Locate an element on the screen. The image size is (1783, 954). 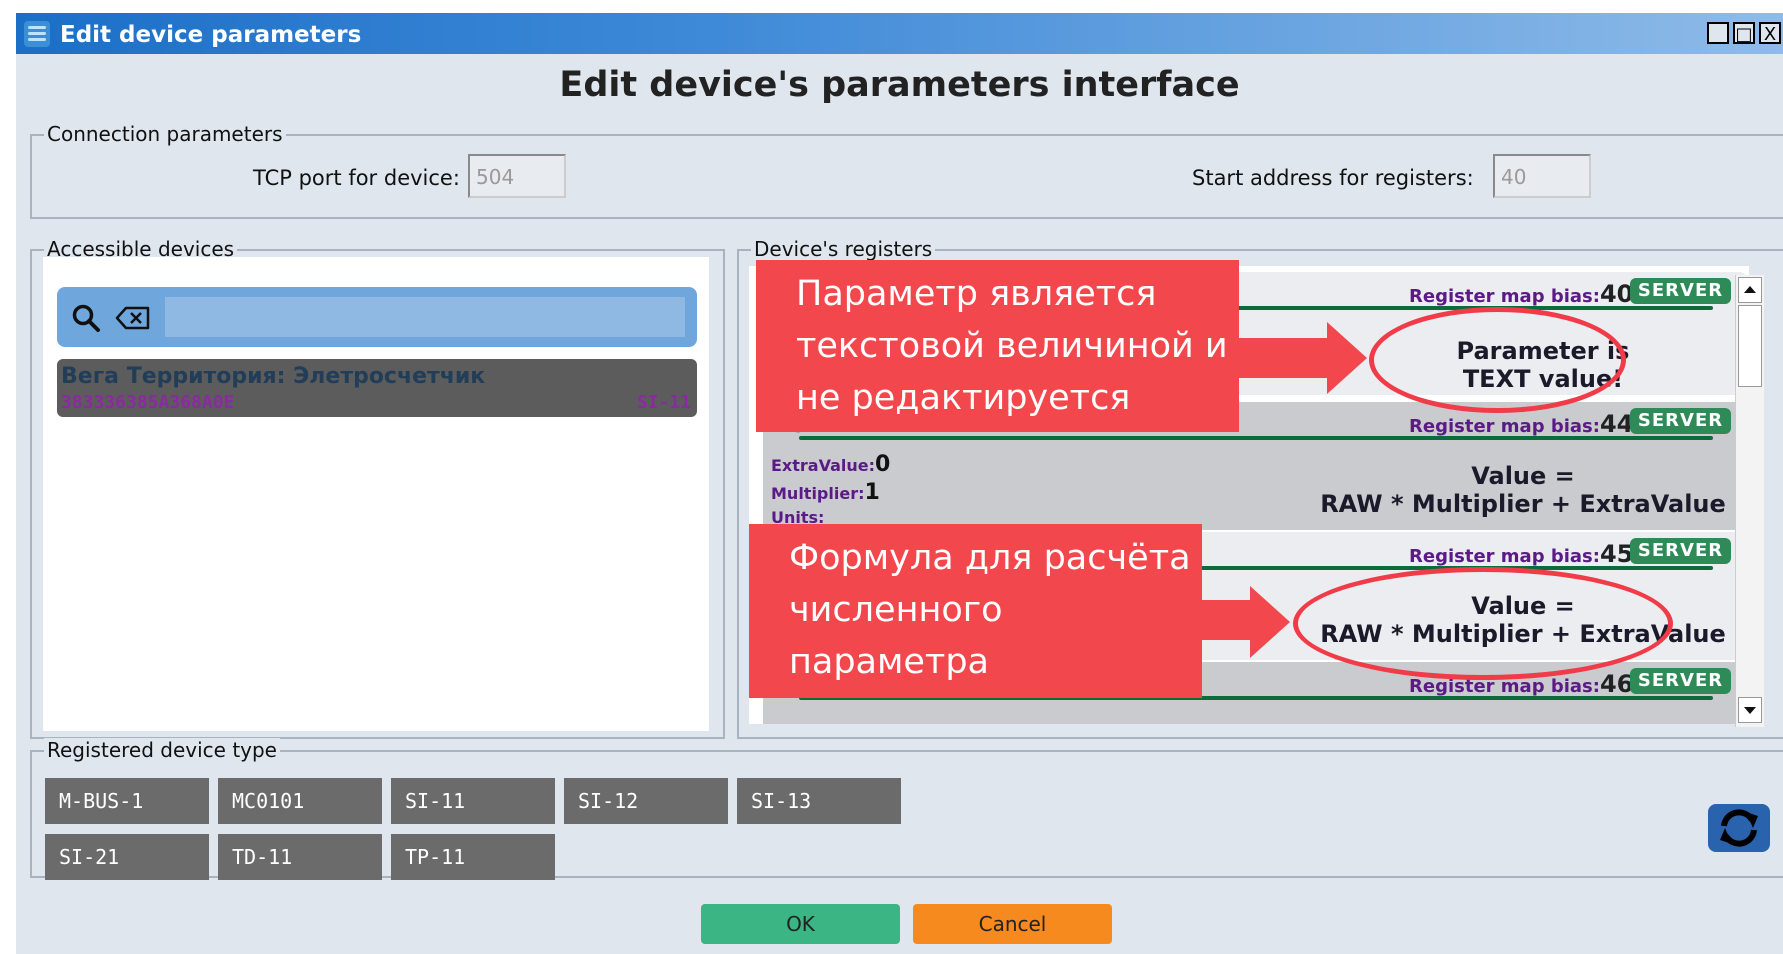
close-button: X is located at coordinates (1770, 33).